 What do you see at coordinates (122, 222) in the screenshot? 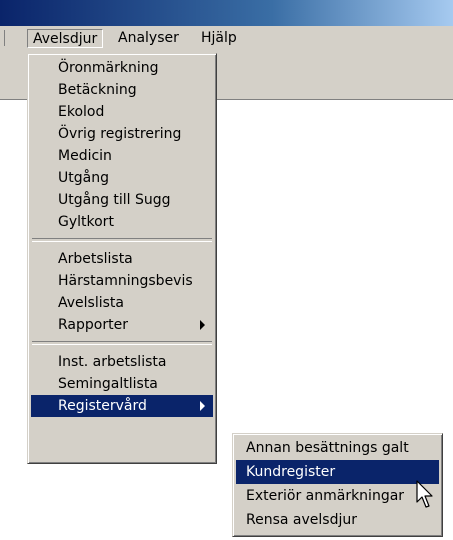
I see `menu-item-gyltkort: Gyltkort` at bounding box center [122, 222].